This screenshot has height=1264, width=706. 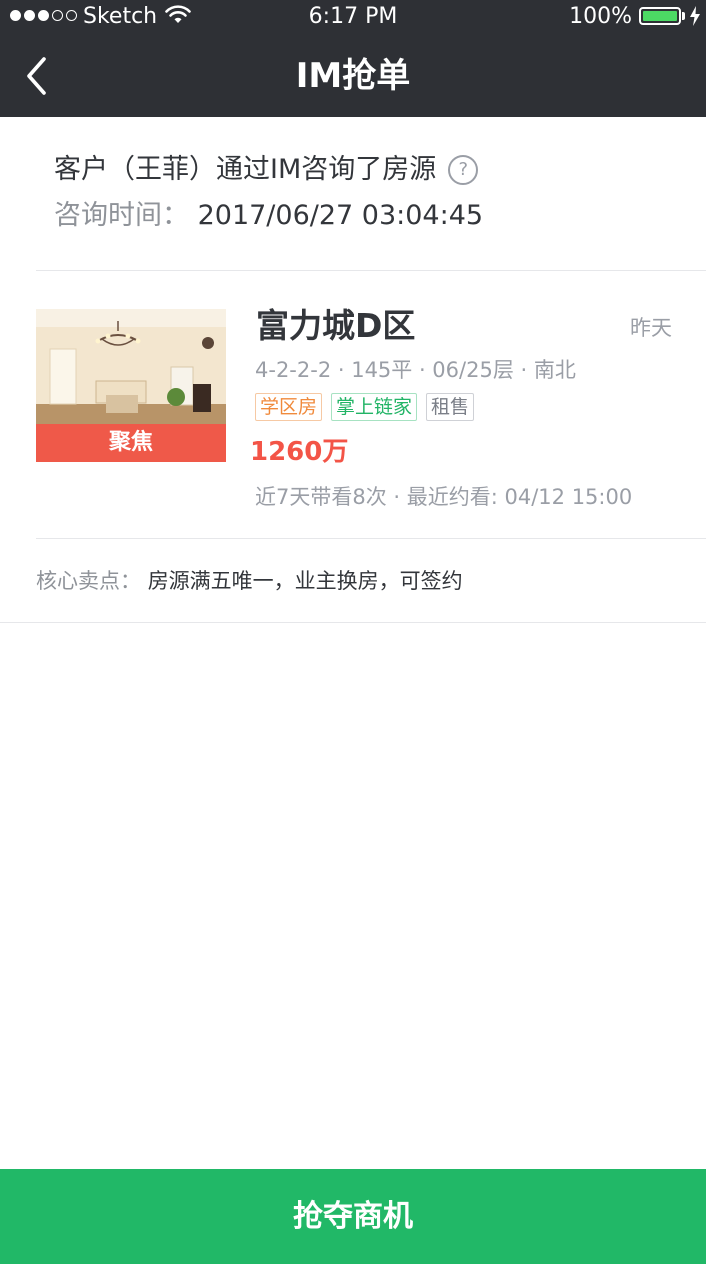 What do you see at coordinates (121, 215) in the screenshot?
I see `consult-time-label: 咨询时间：` at bounding box center [121, 215].